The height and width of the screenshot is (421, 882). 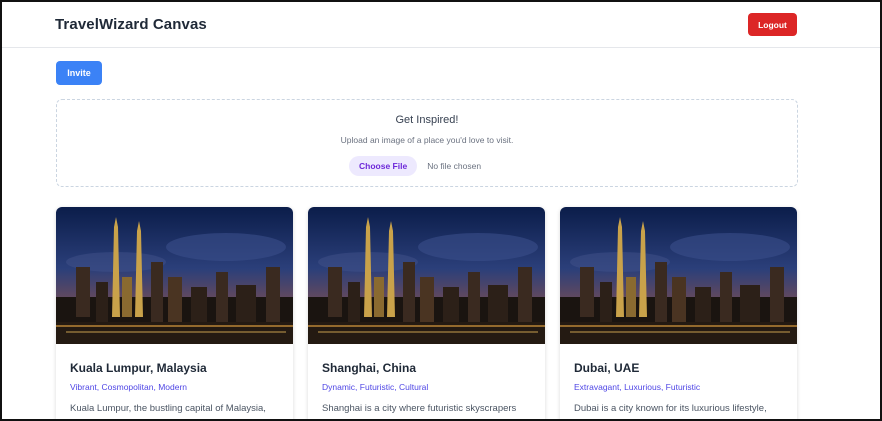 I want to click on card-title: Shanghai, China, so click(x=369, y=368).